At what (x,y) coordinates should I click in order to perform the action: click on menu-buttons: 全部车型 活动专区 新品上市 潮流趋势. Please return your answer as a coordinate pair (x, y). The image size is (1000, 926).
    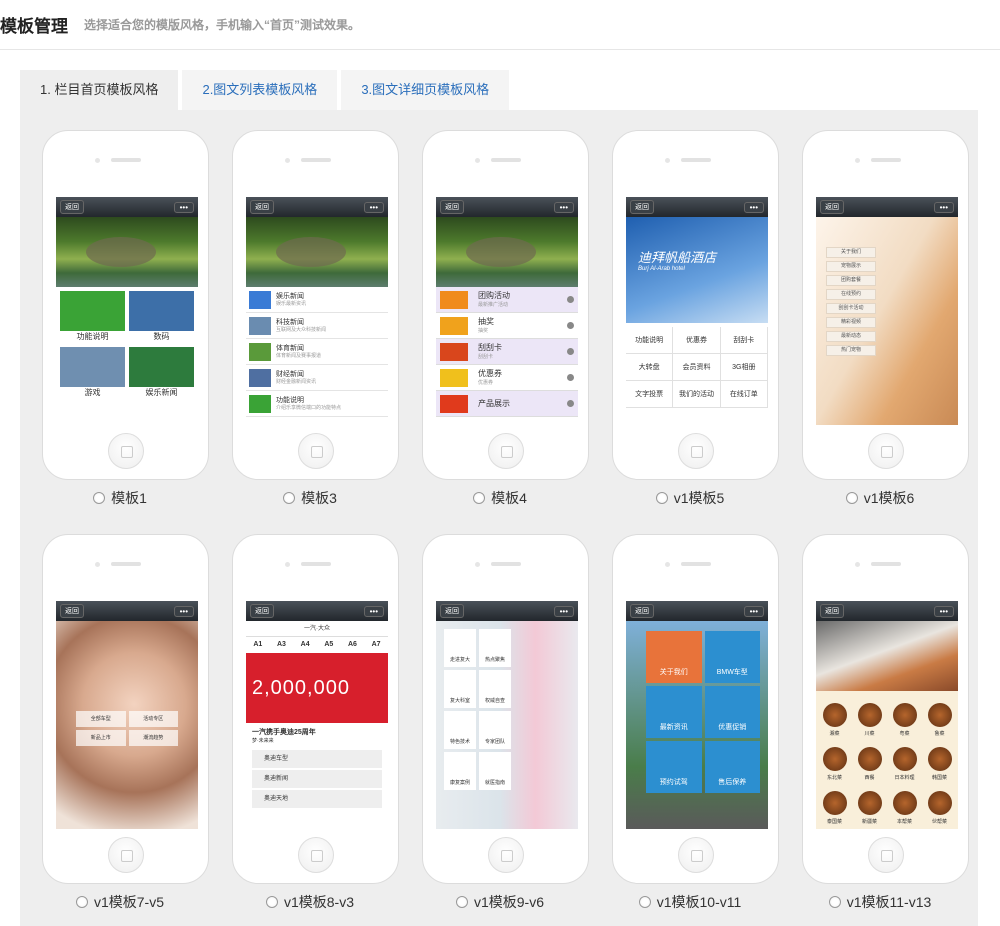
    Looking at the image, I should click on (127, 728).